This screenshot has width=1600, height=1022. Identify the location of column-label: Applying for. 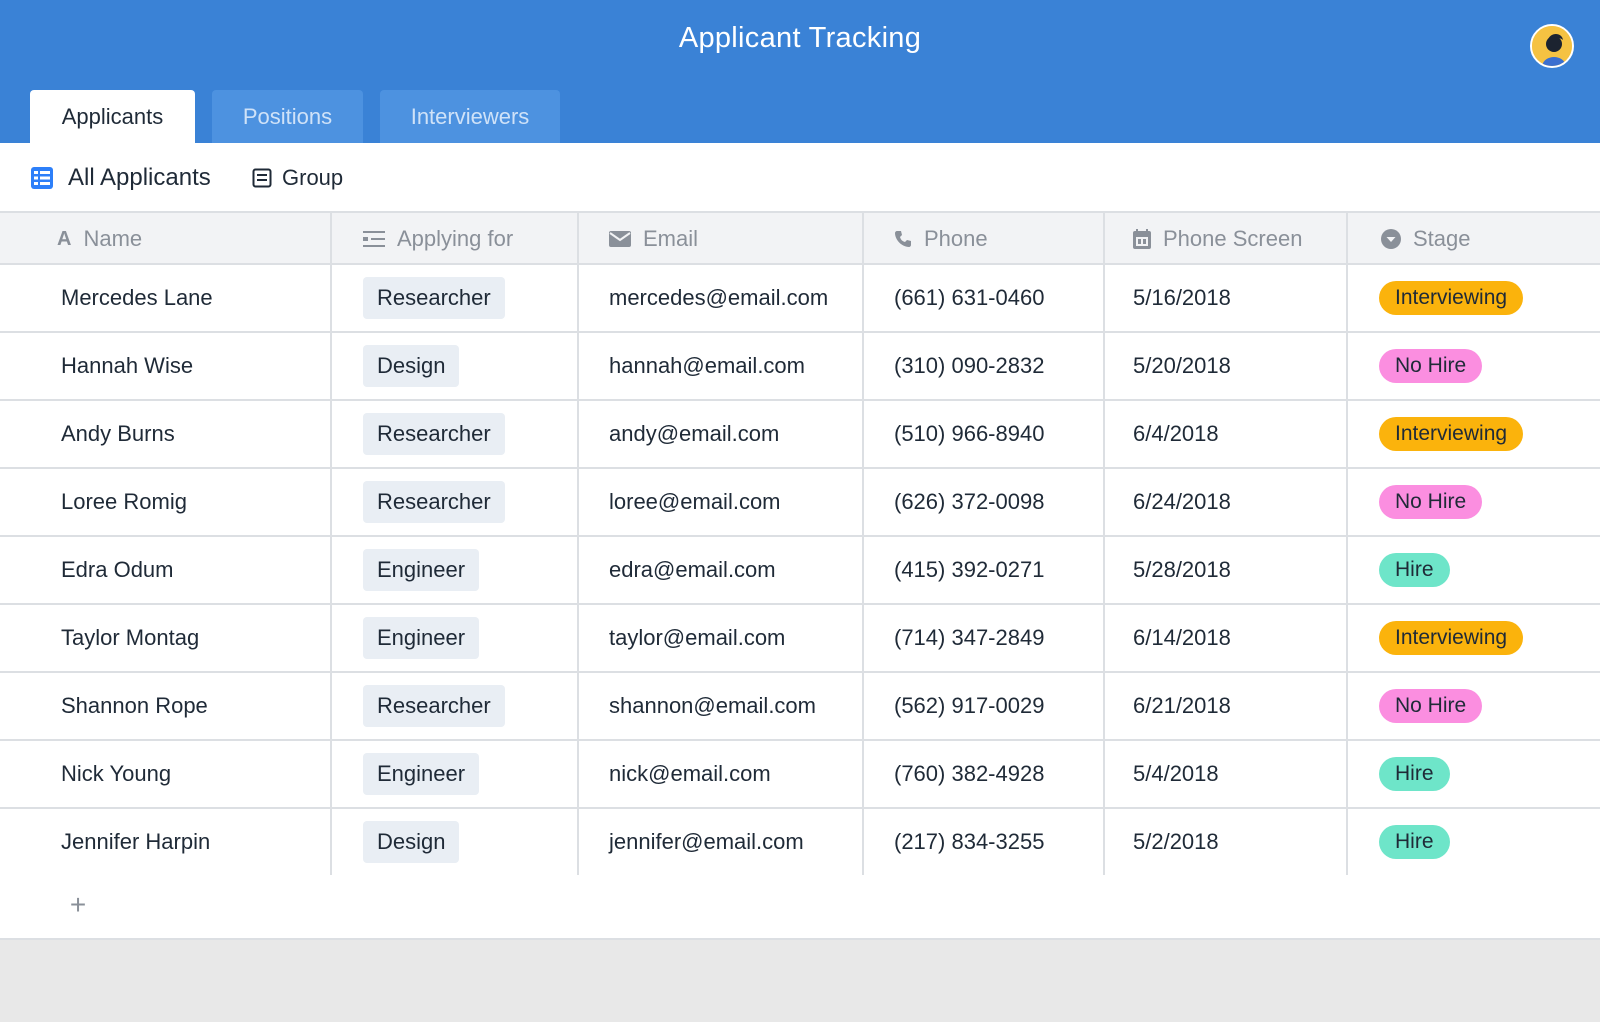
(455, 238).